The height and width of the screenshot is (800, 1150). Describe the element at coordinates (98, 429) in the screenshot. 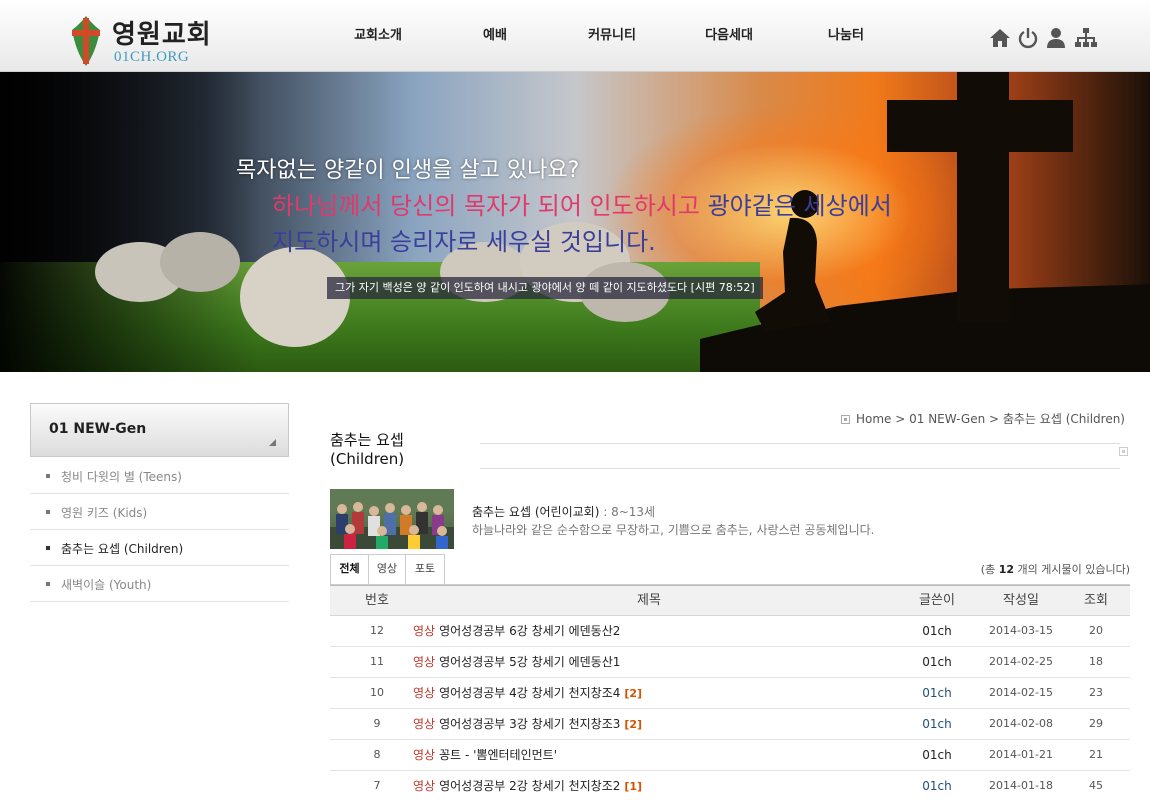

I see `sidebar-title-label: 01 NEW-Gen` at that location.